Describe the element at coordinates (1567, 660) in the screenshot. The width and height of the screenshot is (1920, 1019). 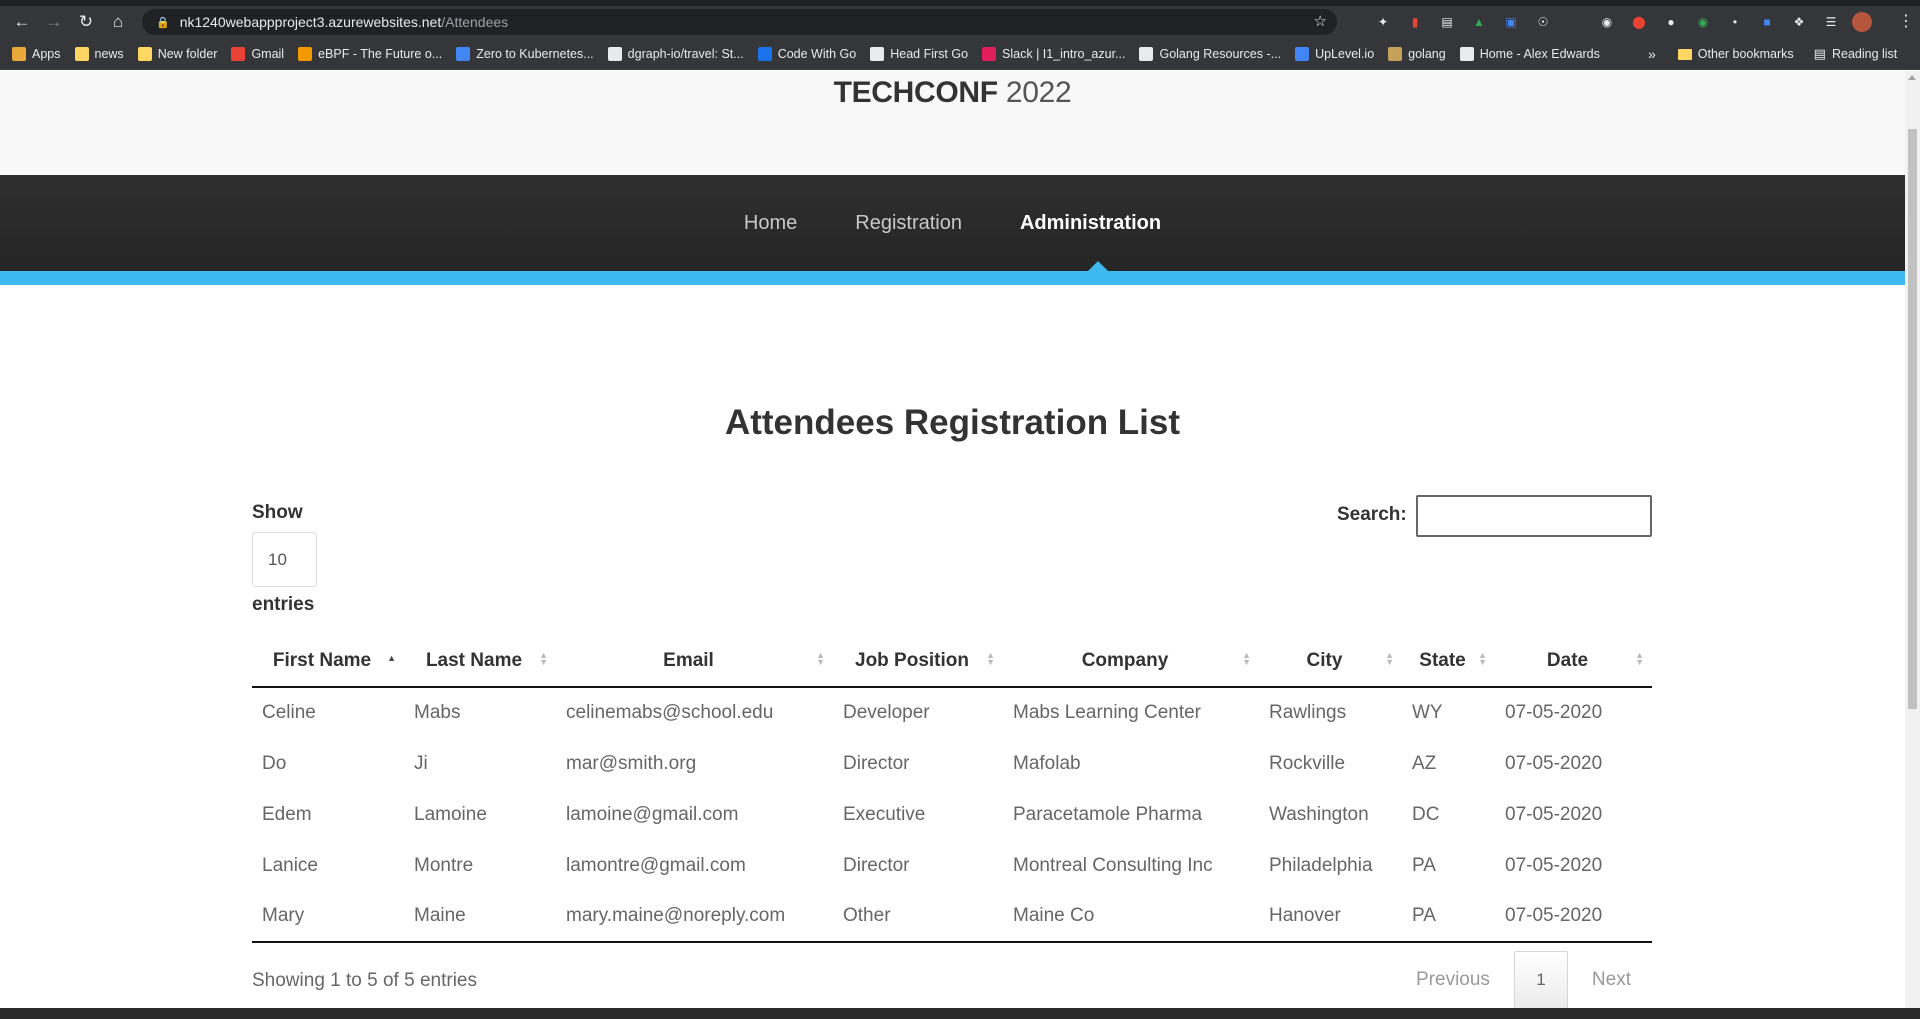
I see `column-header-label: Date` at that location.